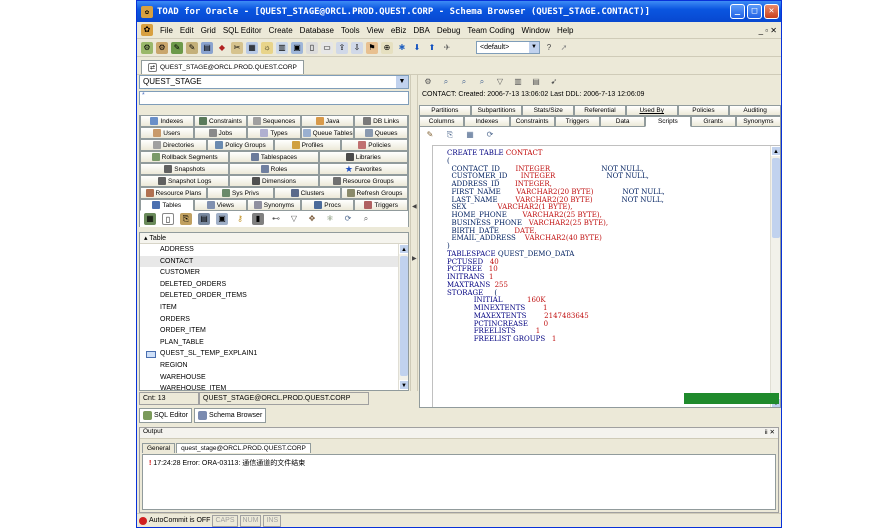 Image resolution: width=893 pixels, height=528 pixels. What do you see at coordinates (147, 30) in the screenshot?
I see `toad-menu-icon: ✿` at bounding box center [147, 30].